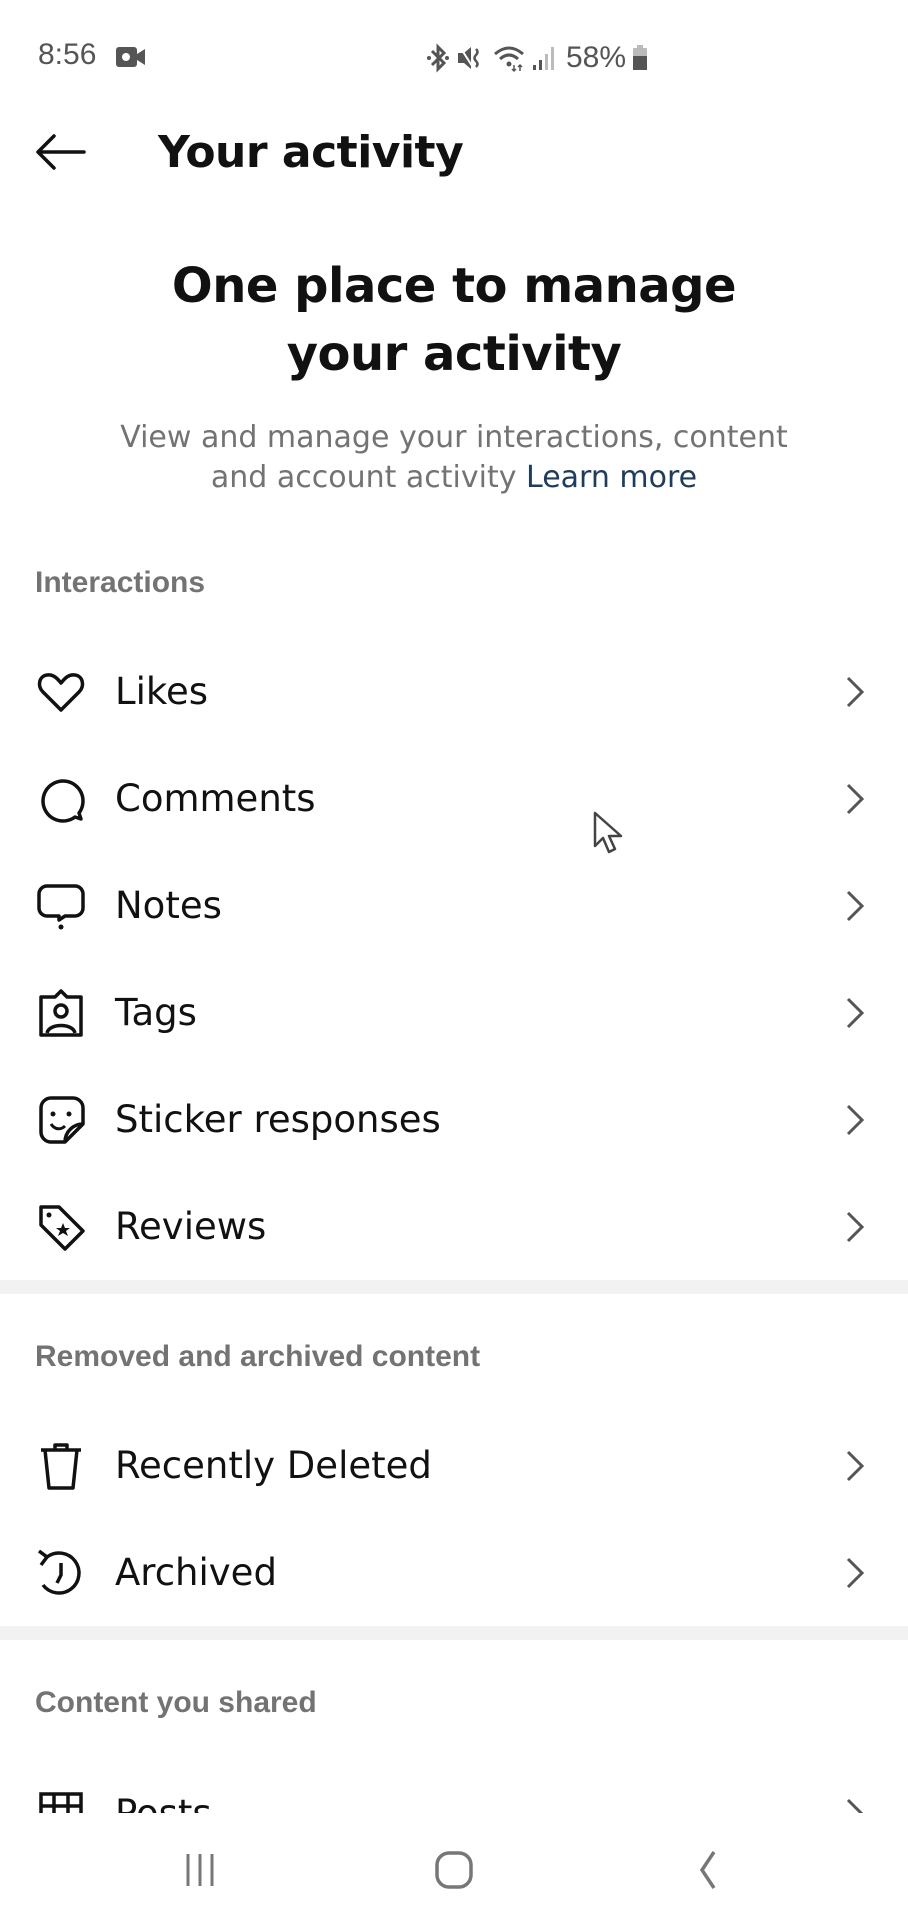  What do you see at coordinates (596, 57) in the screenshot?
I see `battery-percent: 58%` at bounding box center [596, 57].